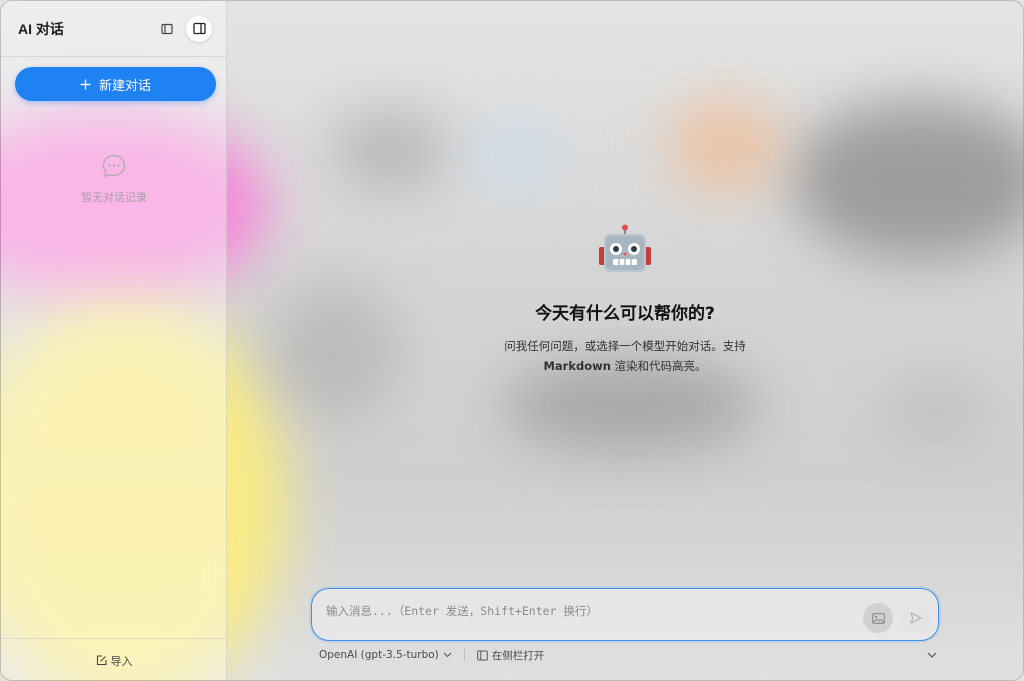 The width and height of the screenshot is (1024, 681). What do you see at coordinates (518, 655) in the screenshot?
I see `open-in-sidebar-label: 在侧栏打开` at bounding box center [518, 655].